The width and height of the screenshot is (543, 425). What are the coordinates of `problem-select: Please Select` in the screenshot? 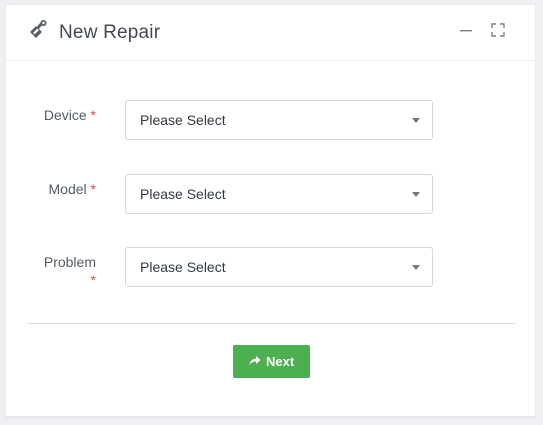 It's located at (279, 267).